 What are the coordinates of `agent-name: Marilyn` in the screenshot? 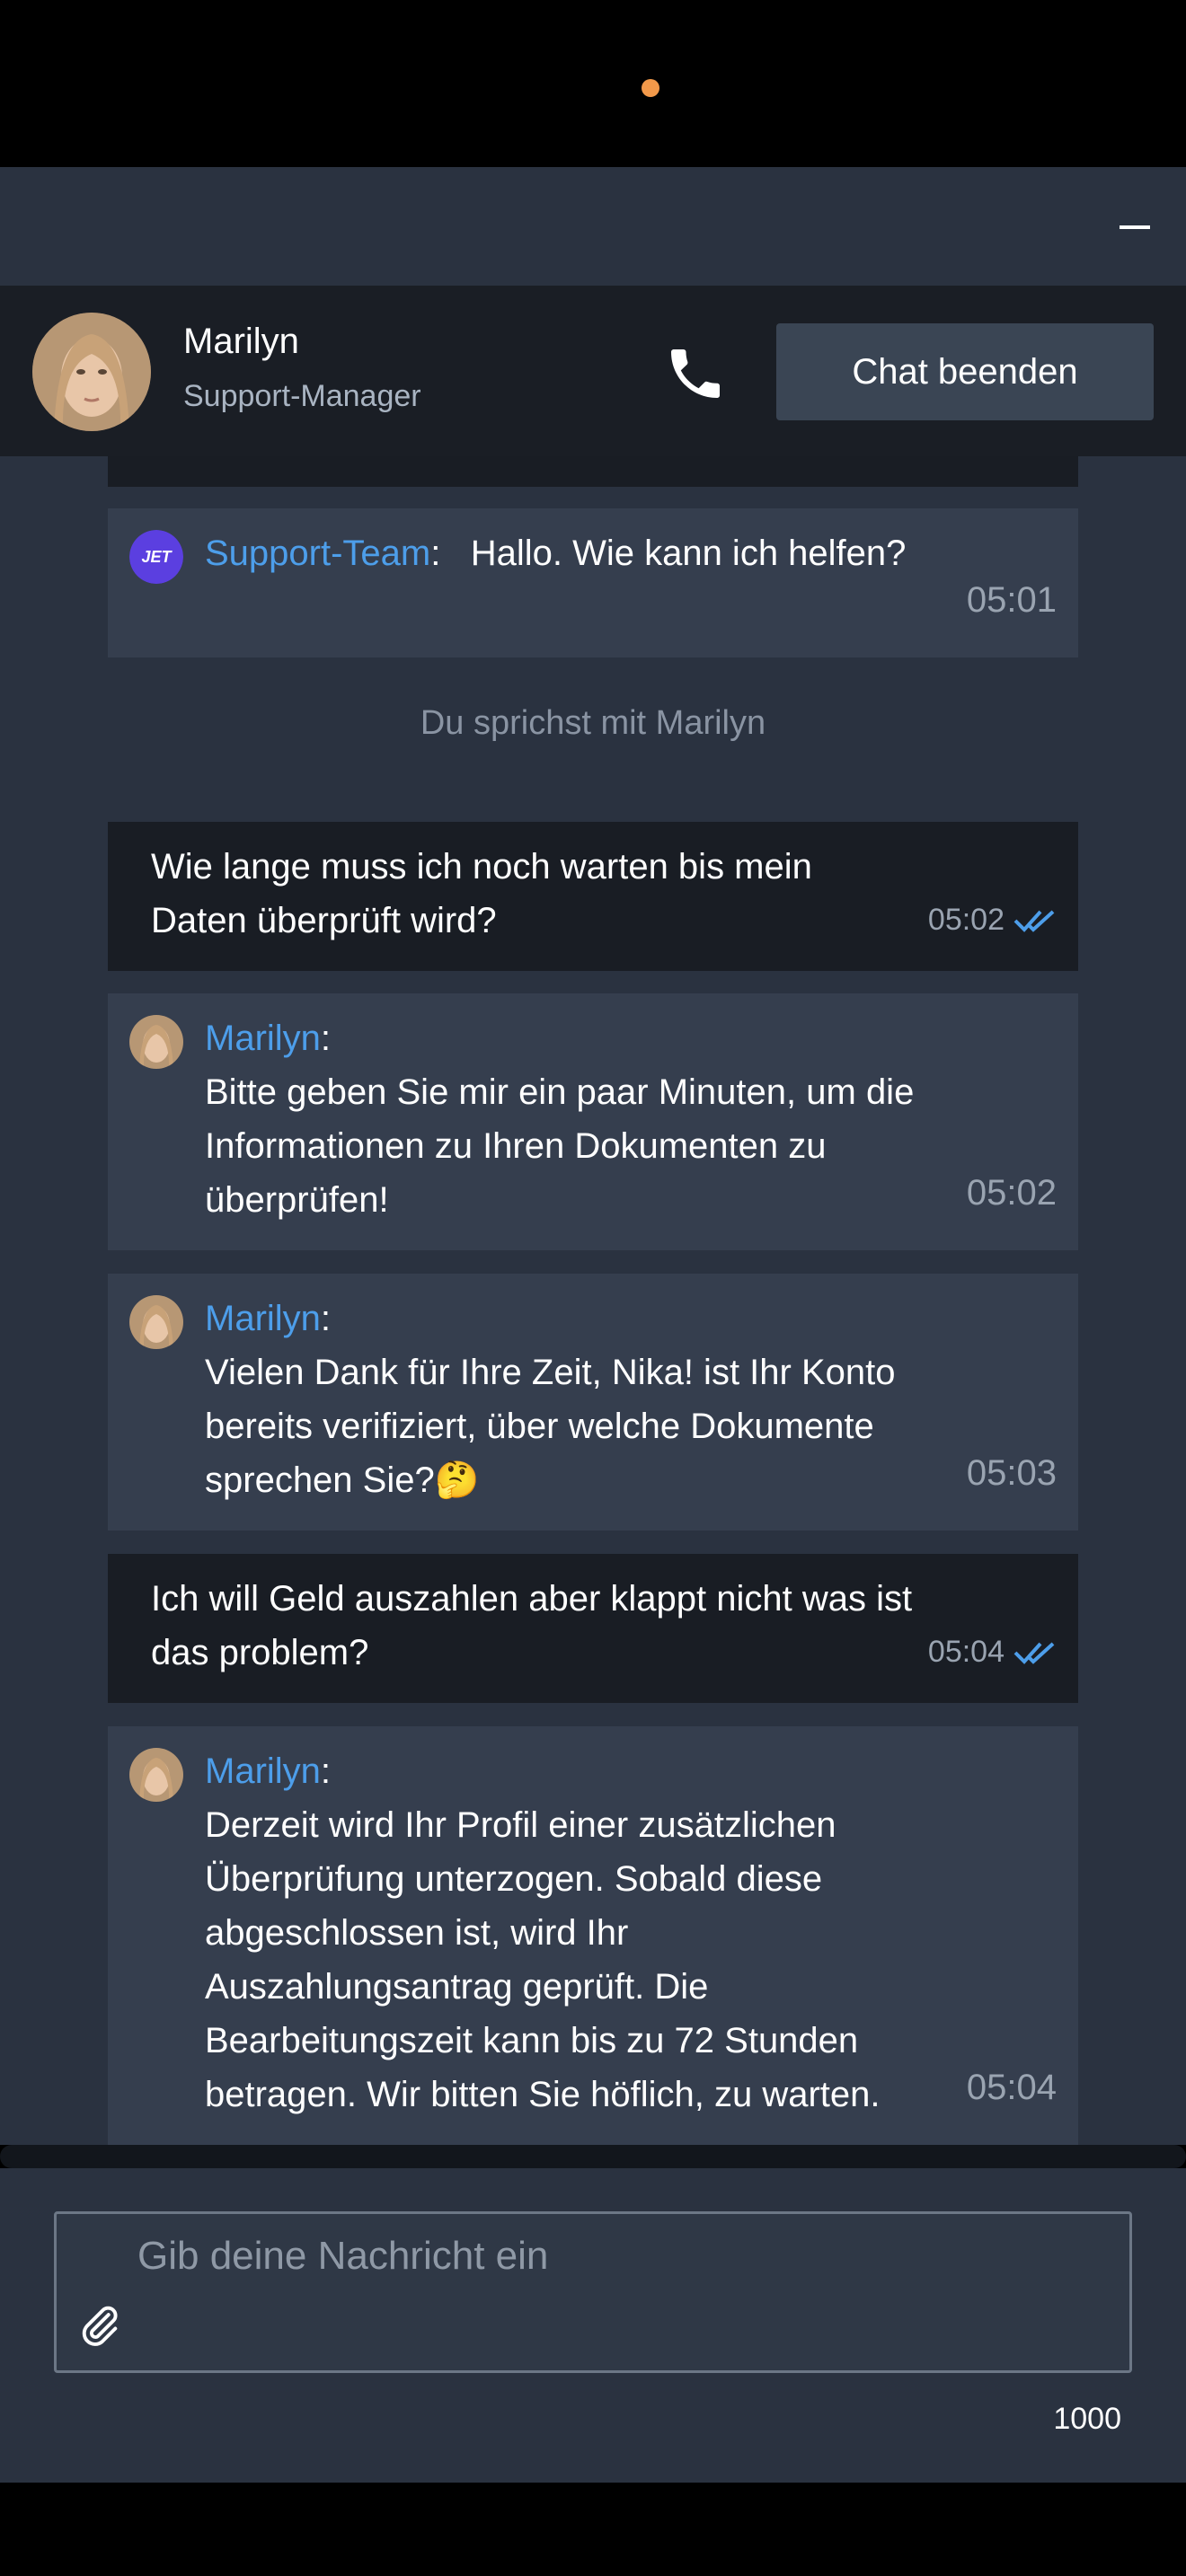 It's located at (241, 341).